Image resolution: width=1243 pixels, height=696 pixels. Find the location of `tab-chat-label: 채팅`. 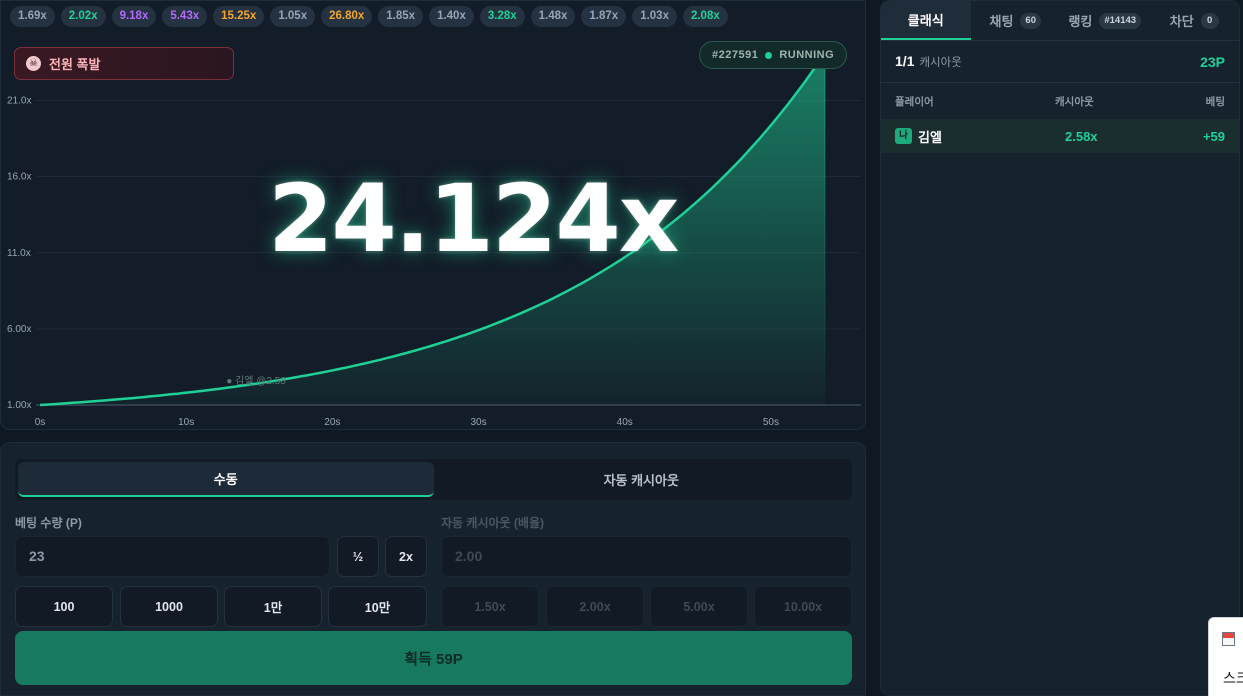

tab-chat-label: 채팅 is located at coordinates (1001, 21).